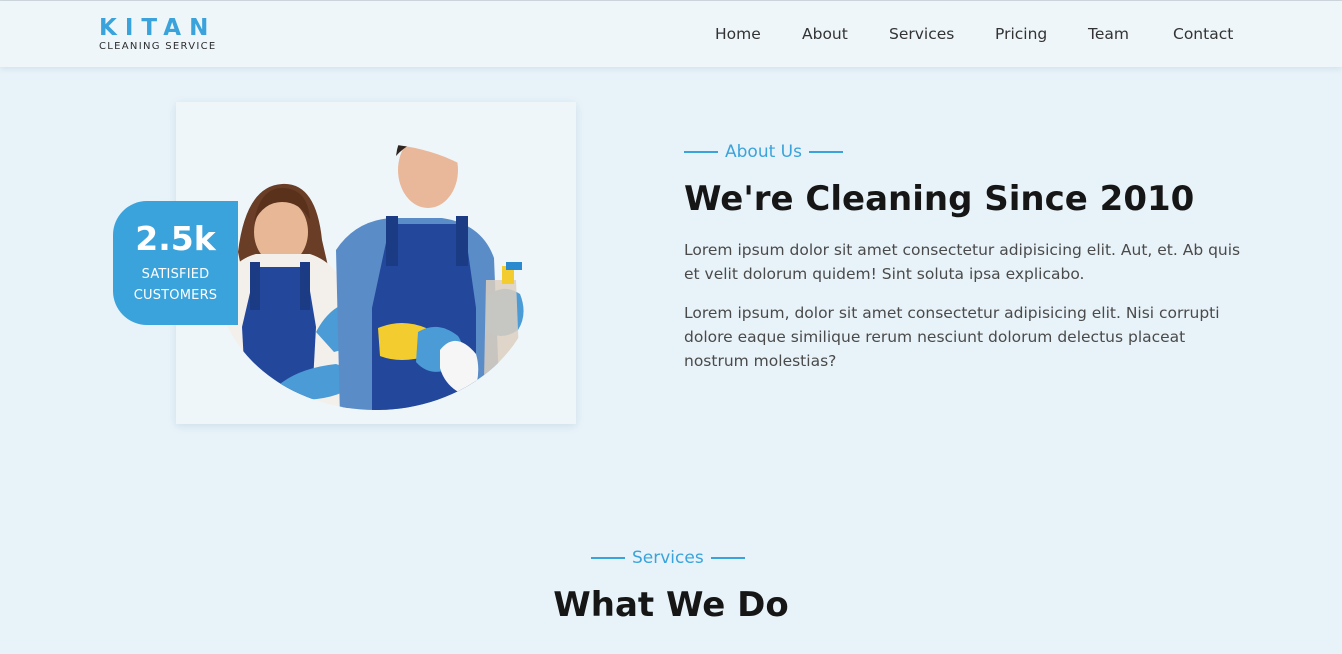 Image resolution: width=1342 pixels, height=654 pixels. Describe the element at coordinates (825, 34) in the screenshot. I see `nav-item-about: About` at that location.